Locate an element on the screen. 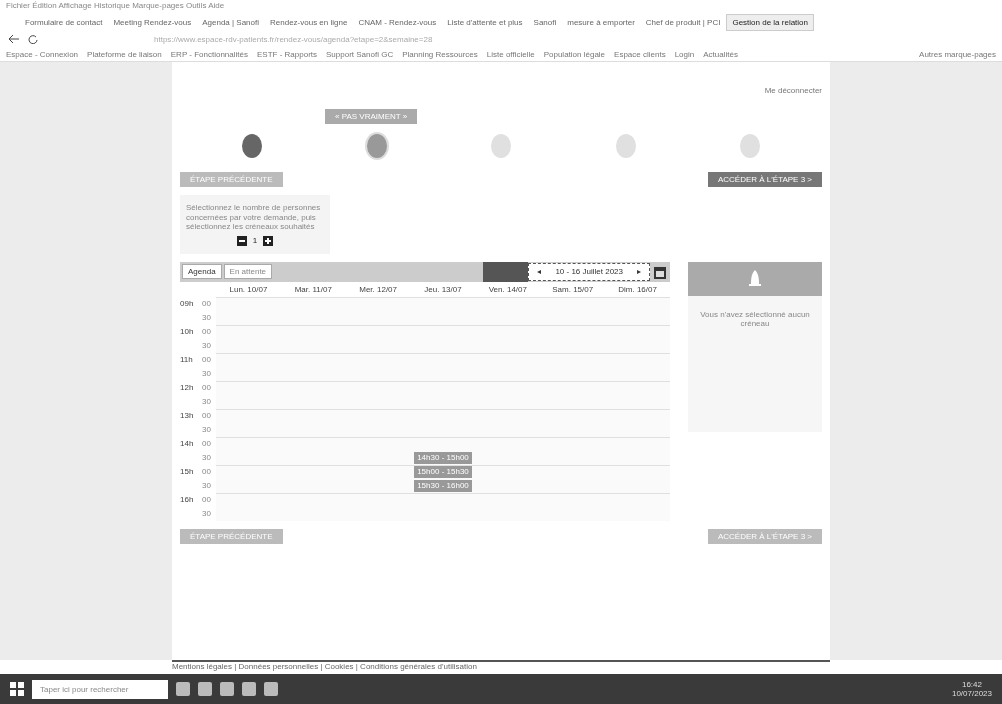 This screenshot has width=1002, height=704. hour-label: 09h is located at coordinates (187, 303).